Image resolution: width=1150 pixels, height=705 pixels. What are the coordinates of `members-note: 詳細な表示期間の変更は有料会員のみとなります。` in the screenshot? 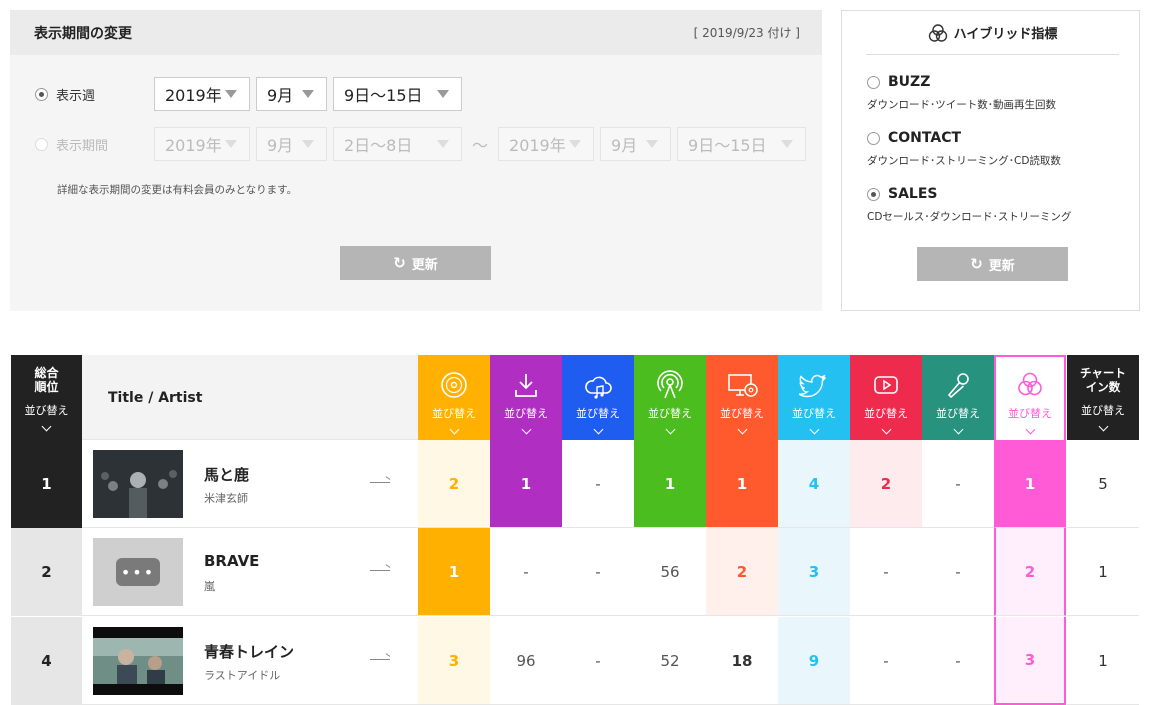 It's located at (177, 190).